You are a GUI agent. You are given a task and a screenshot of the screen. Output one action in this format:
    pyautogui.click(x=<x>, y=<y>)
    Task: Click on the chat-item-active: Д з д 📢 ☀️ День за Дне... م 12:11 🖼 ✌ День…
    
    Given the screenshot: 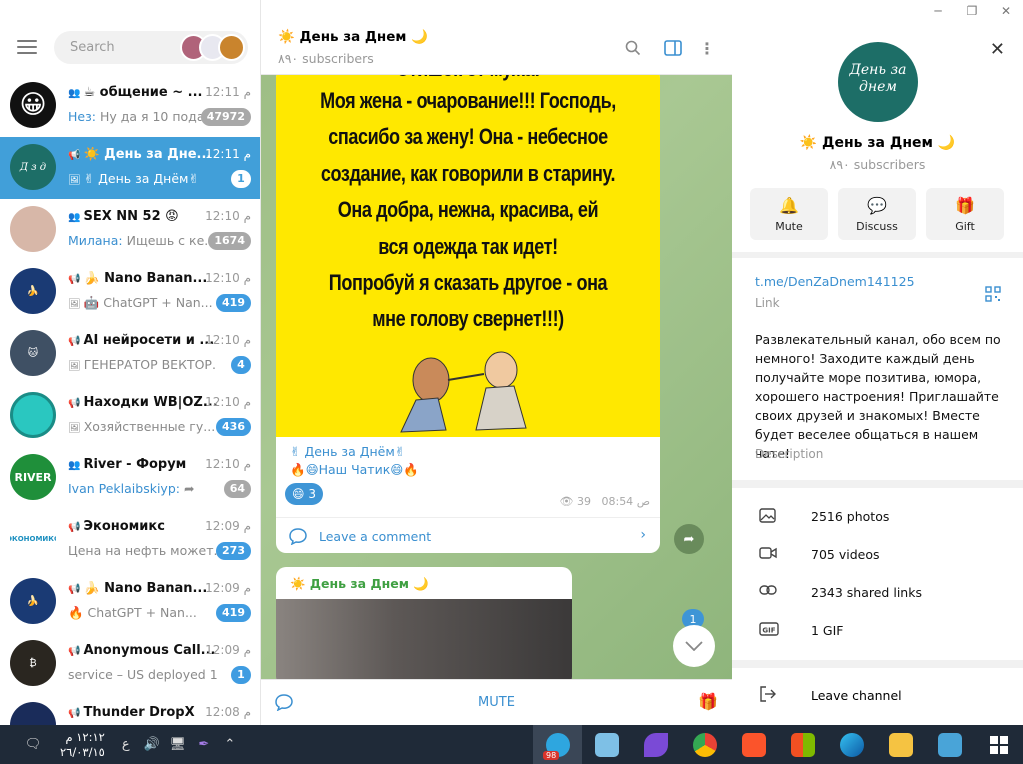 What is the action you would take?
    pyautogui.click(x=130, y=168)
    